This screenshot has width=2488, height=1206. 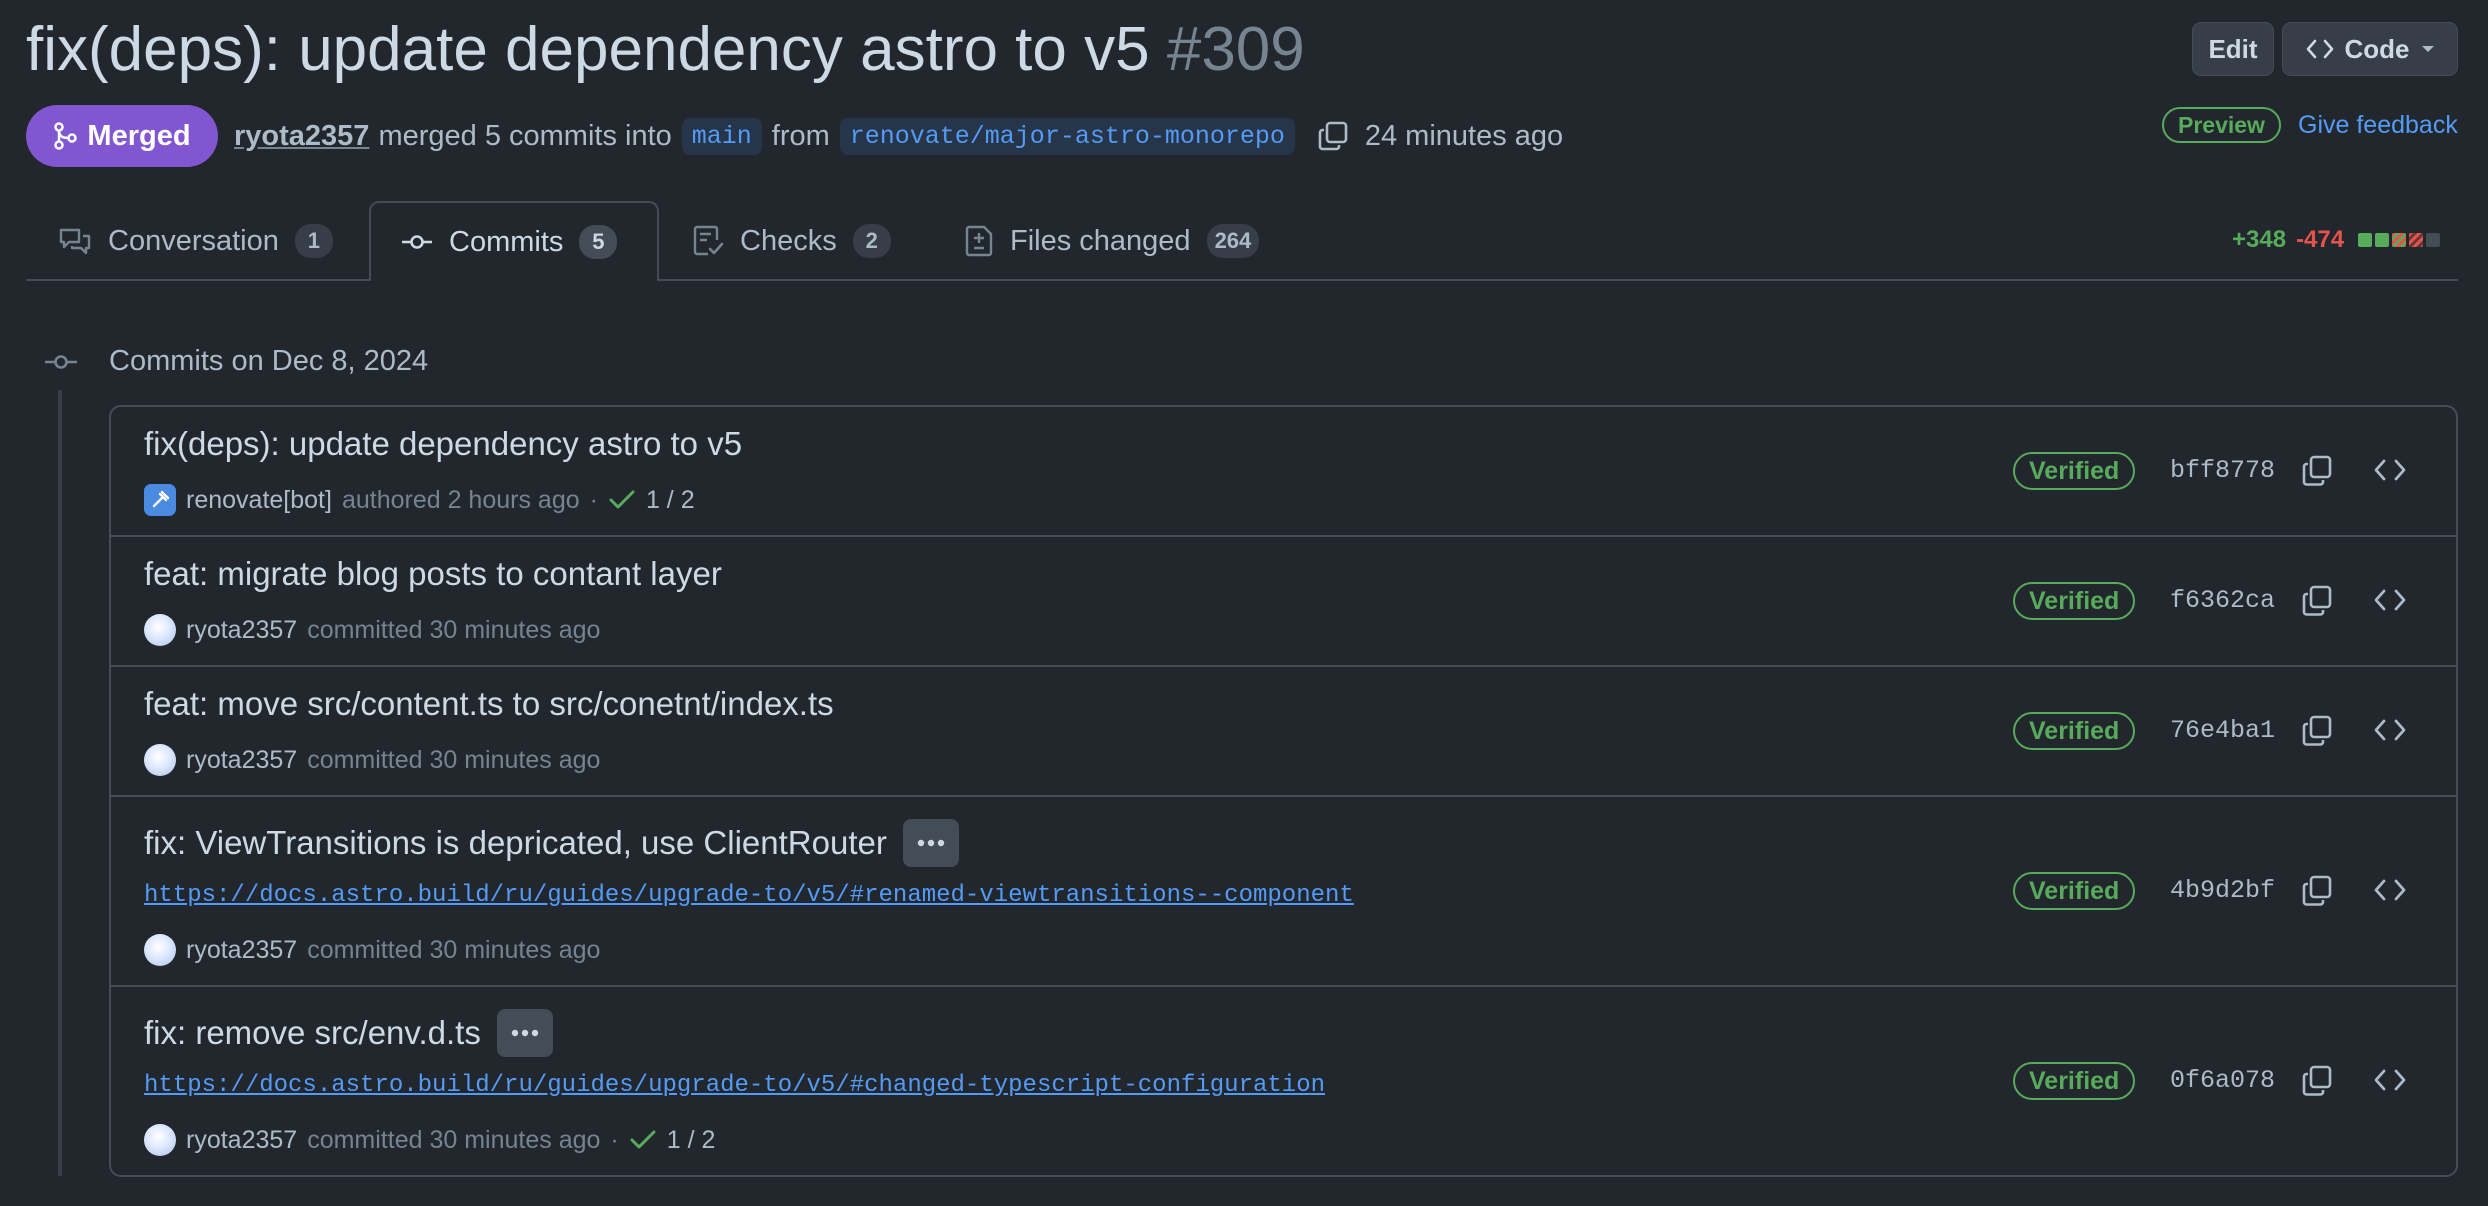 I want to click on checklist-icon, so click(x=708, y=241).